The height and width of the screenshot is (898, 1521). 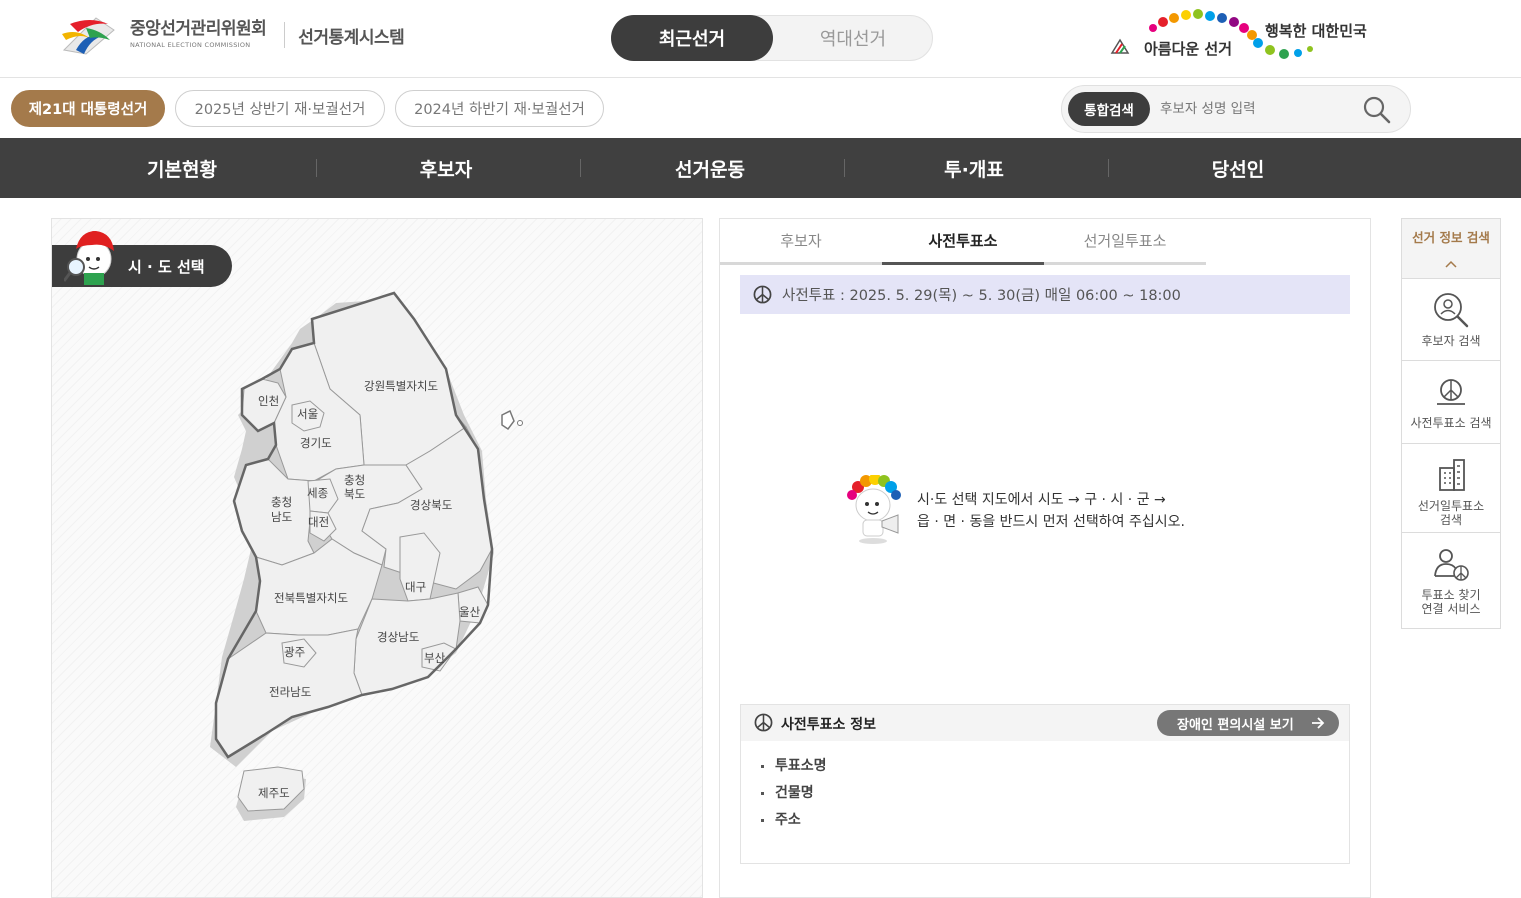 What do you see at coordinates (1051, 522) in the screenshot?
I see `guide-text-line-2: 읍 · 면 · 동을 반드시 먼저 선택하여 주십시오.` at bounding box center [1051, 522].